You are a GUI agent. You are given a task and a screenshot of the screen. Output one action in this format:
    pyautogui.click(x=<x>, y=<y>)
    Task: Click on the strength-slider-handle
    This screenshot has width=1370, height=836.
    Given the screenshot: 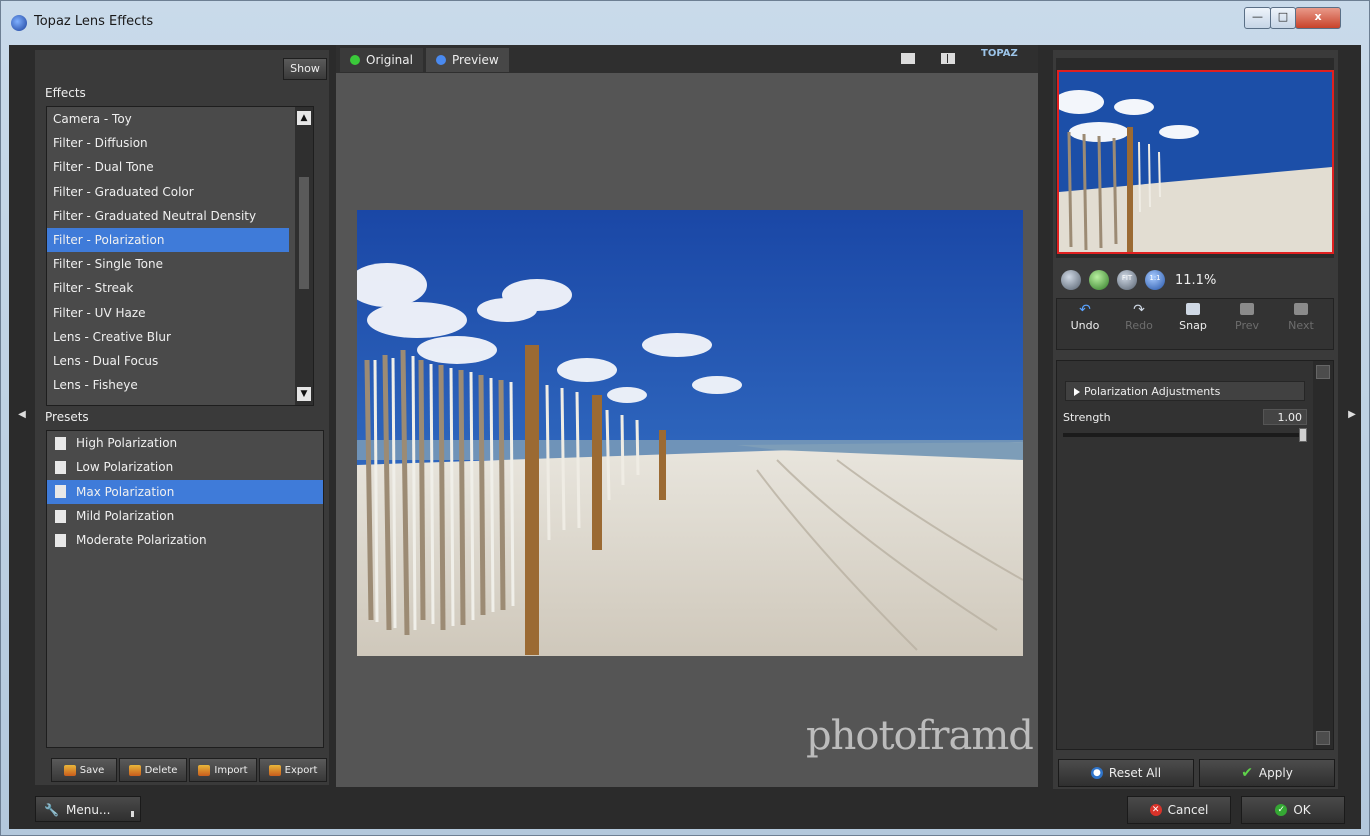 What is the action you would take?
    pyautogui.click(x=1303, y=435)
    